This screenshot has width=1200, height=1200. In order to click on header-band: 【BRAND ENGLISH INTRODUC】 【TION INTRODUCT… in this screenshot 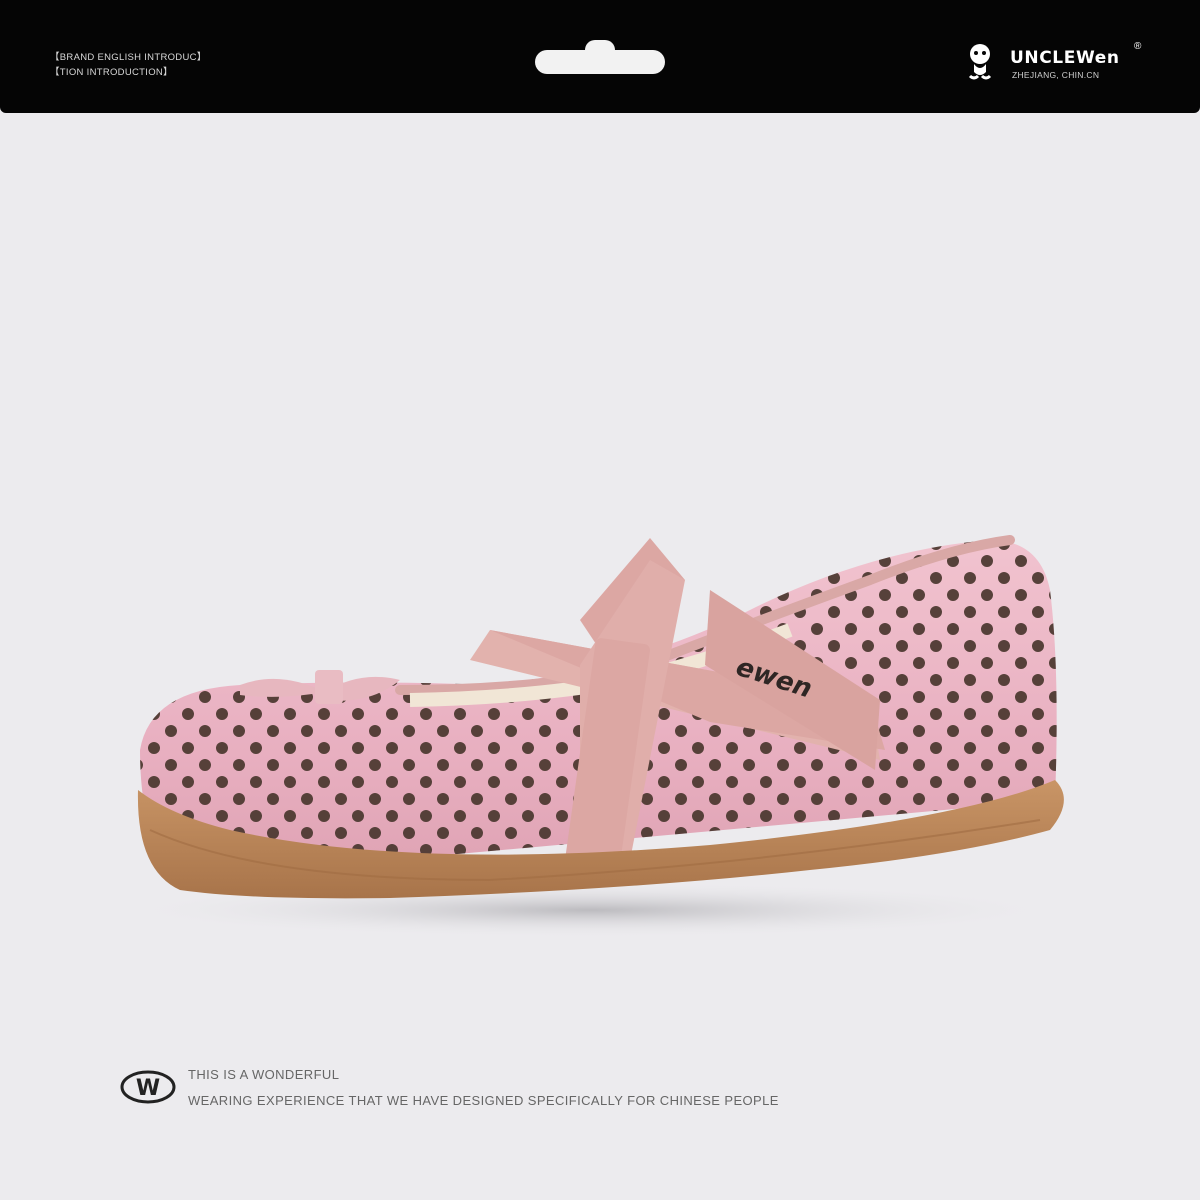, I will do `click(600, 56)`.